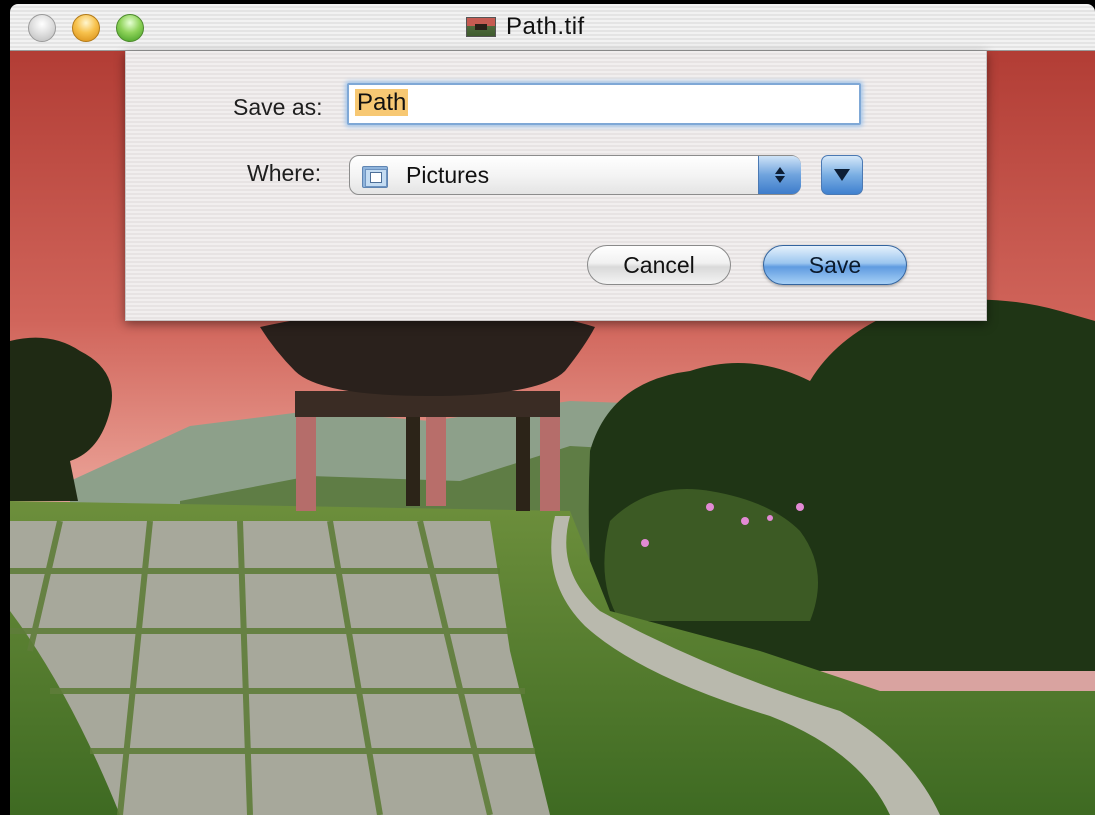 The height and width of the screenshot is (815, 1095). Describe the element at coordinates (604, 104) in the screenshot. I see `filename-field: Path` at that location.